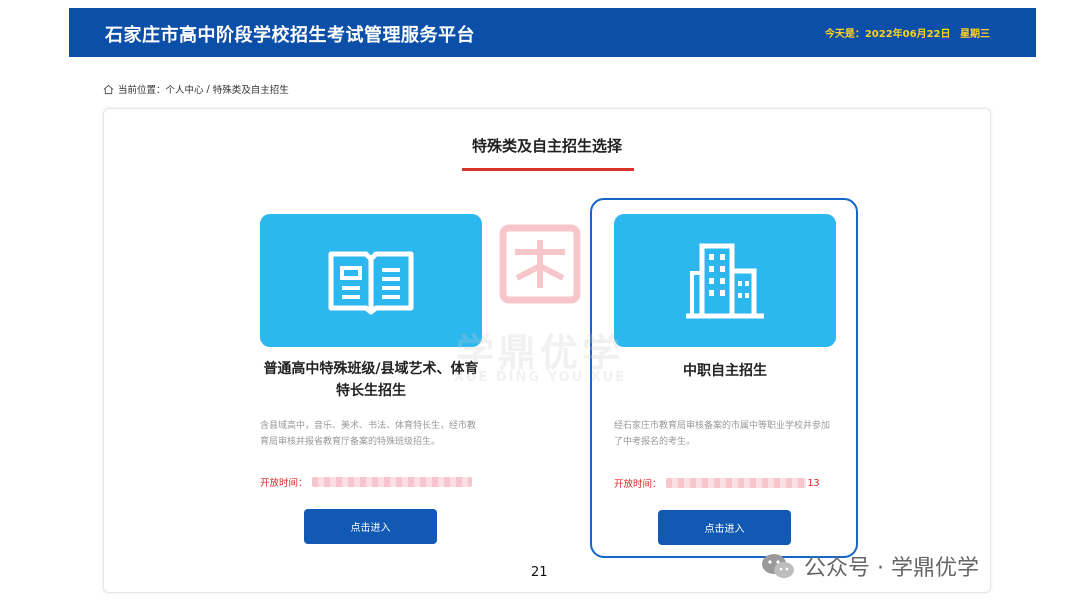 This screenshot has height=607, width=1080. What do you see at coordinates (725, 371) in the screenshot?
I see `card-title: 中职自主招生` at bounding box center [725, 371].